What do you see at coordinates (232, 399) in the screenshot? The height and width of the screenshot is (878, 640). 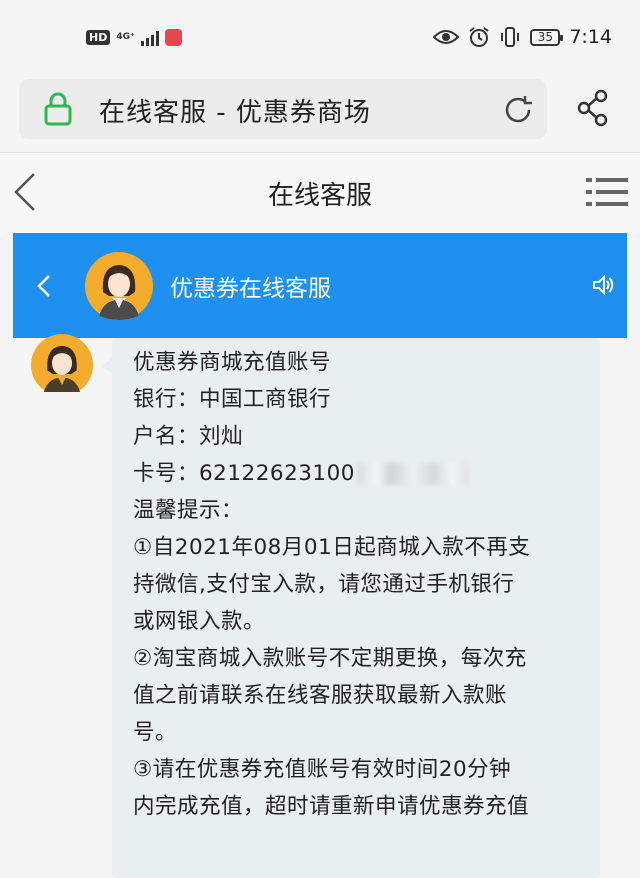 I see `bank-line: 银行：中国工商银行` at bounding box center [232, 399].